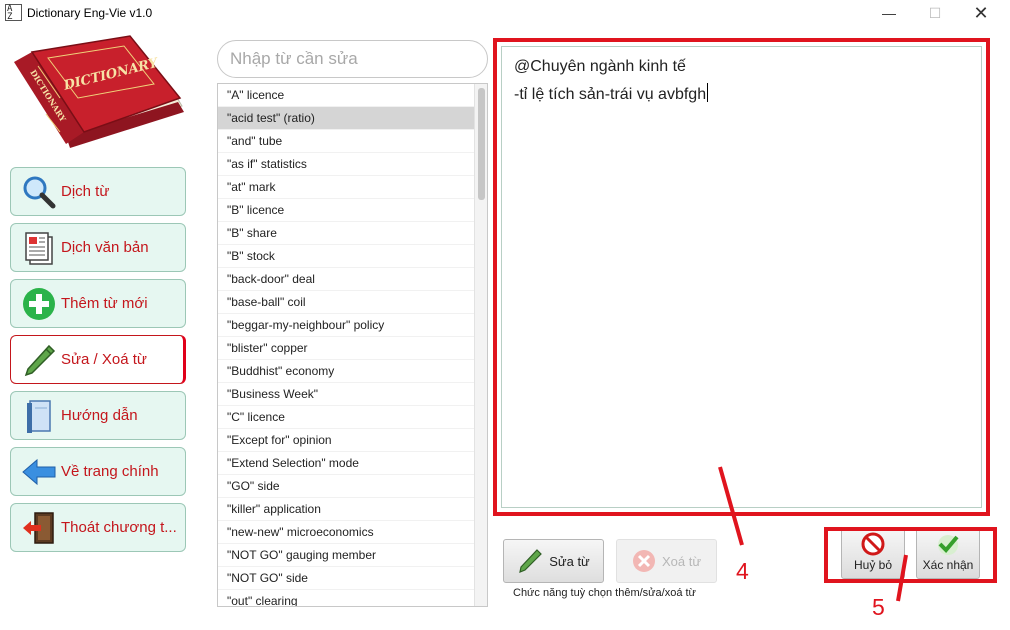 The image size is (1010, 630). I want to click on word-list-item: "out" clearing, so click(346, 598).